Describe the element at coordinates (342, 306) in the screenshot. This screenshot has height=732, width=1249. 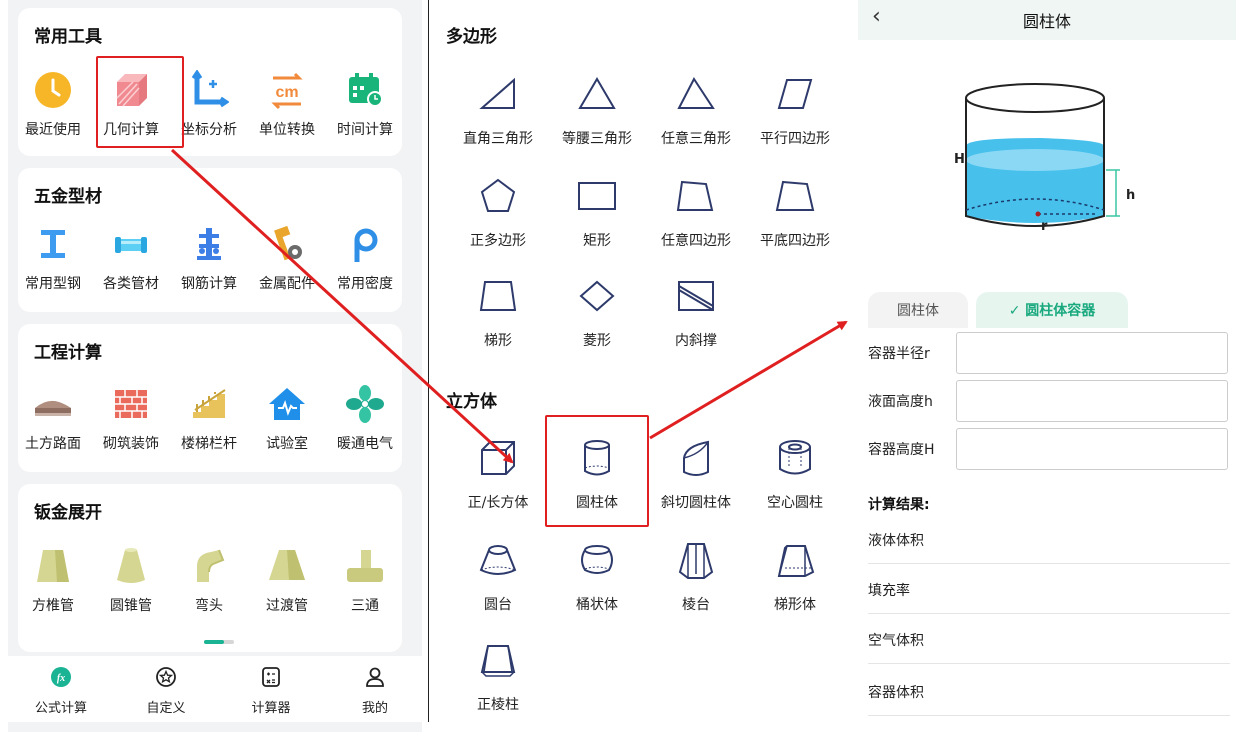
I see `arrow-to-solid-section` at that location.